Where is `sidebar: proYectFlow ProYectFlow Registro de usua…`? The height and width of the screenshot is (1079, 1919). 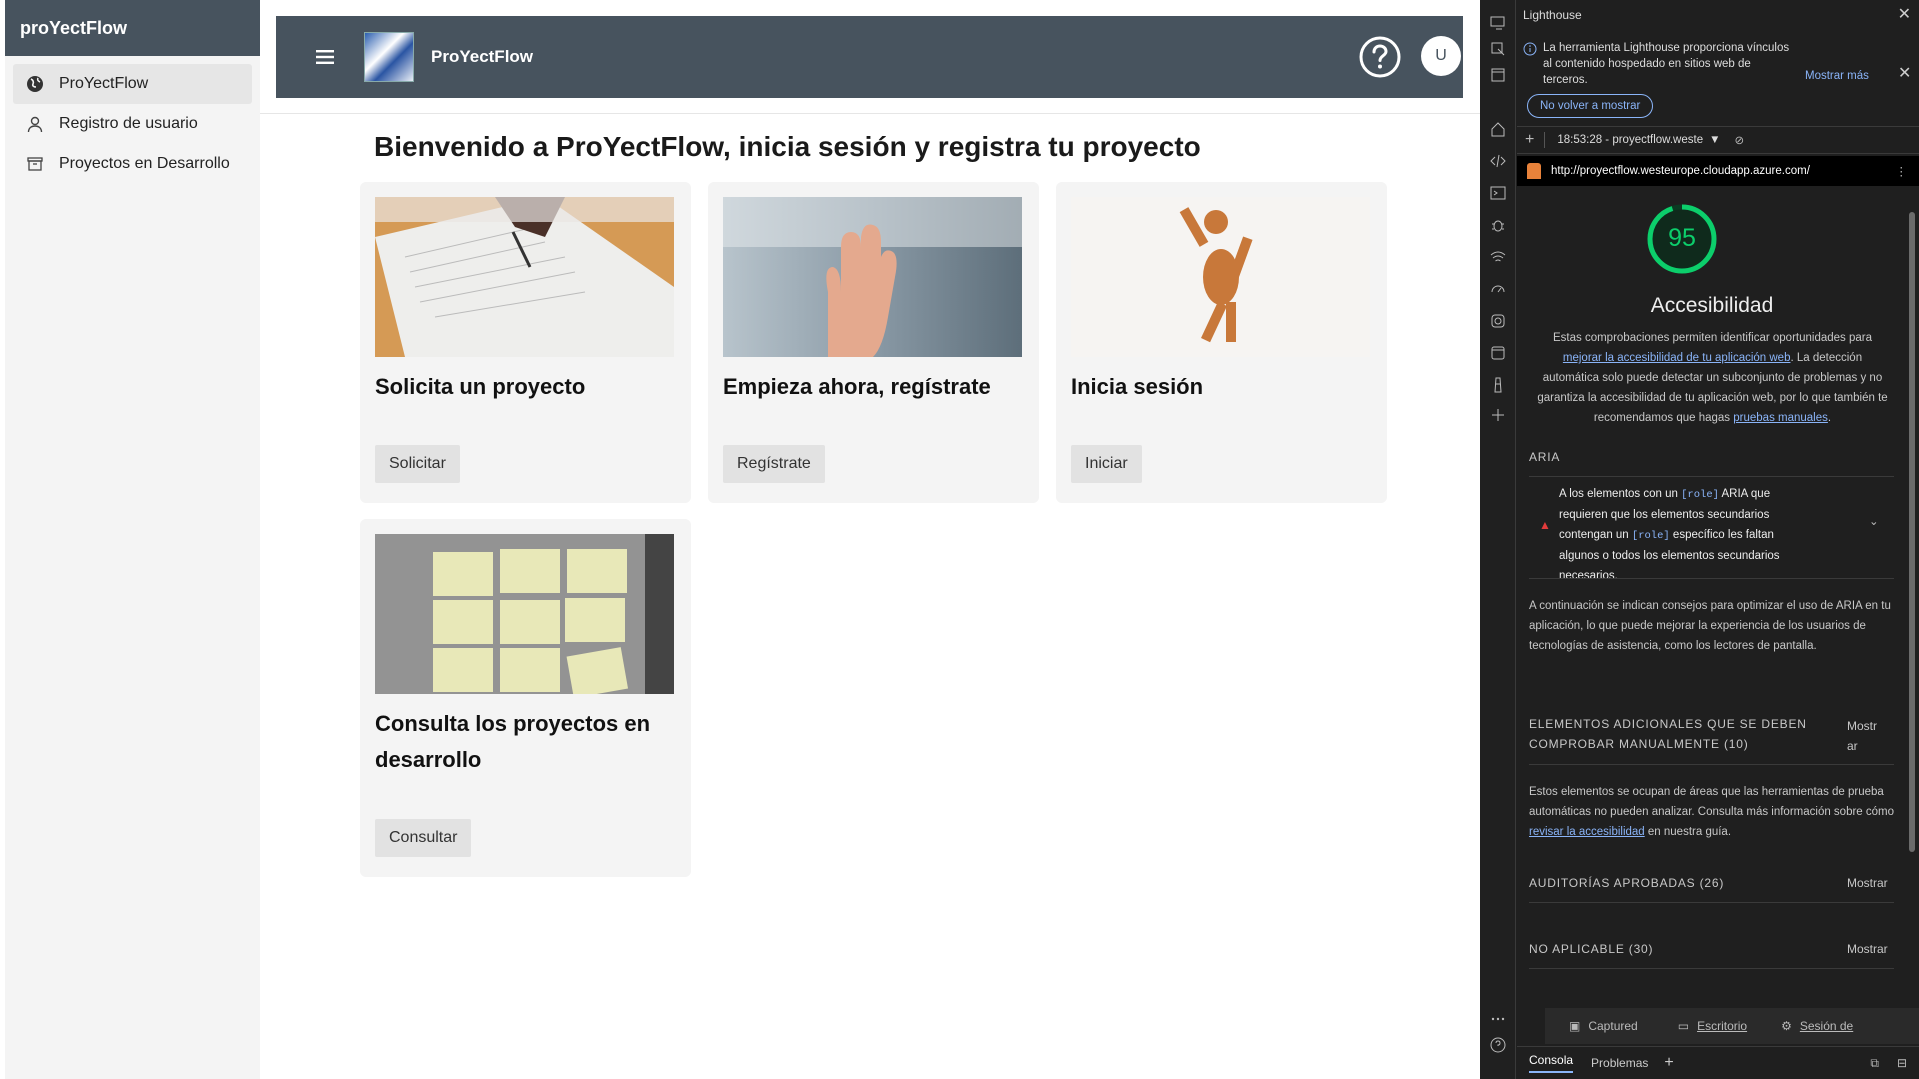 sidebar: proYectFlow ProYectFlow Registro de usua… is located at coordinates (132, 539).